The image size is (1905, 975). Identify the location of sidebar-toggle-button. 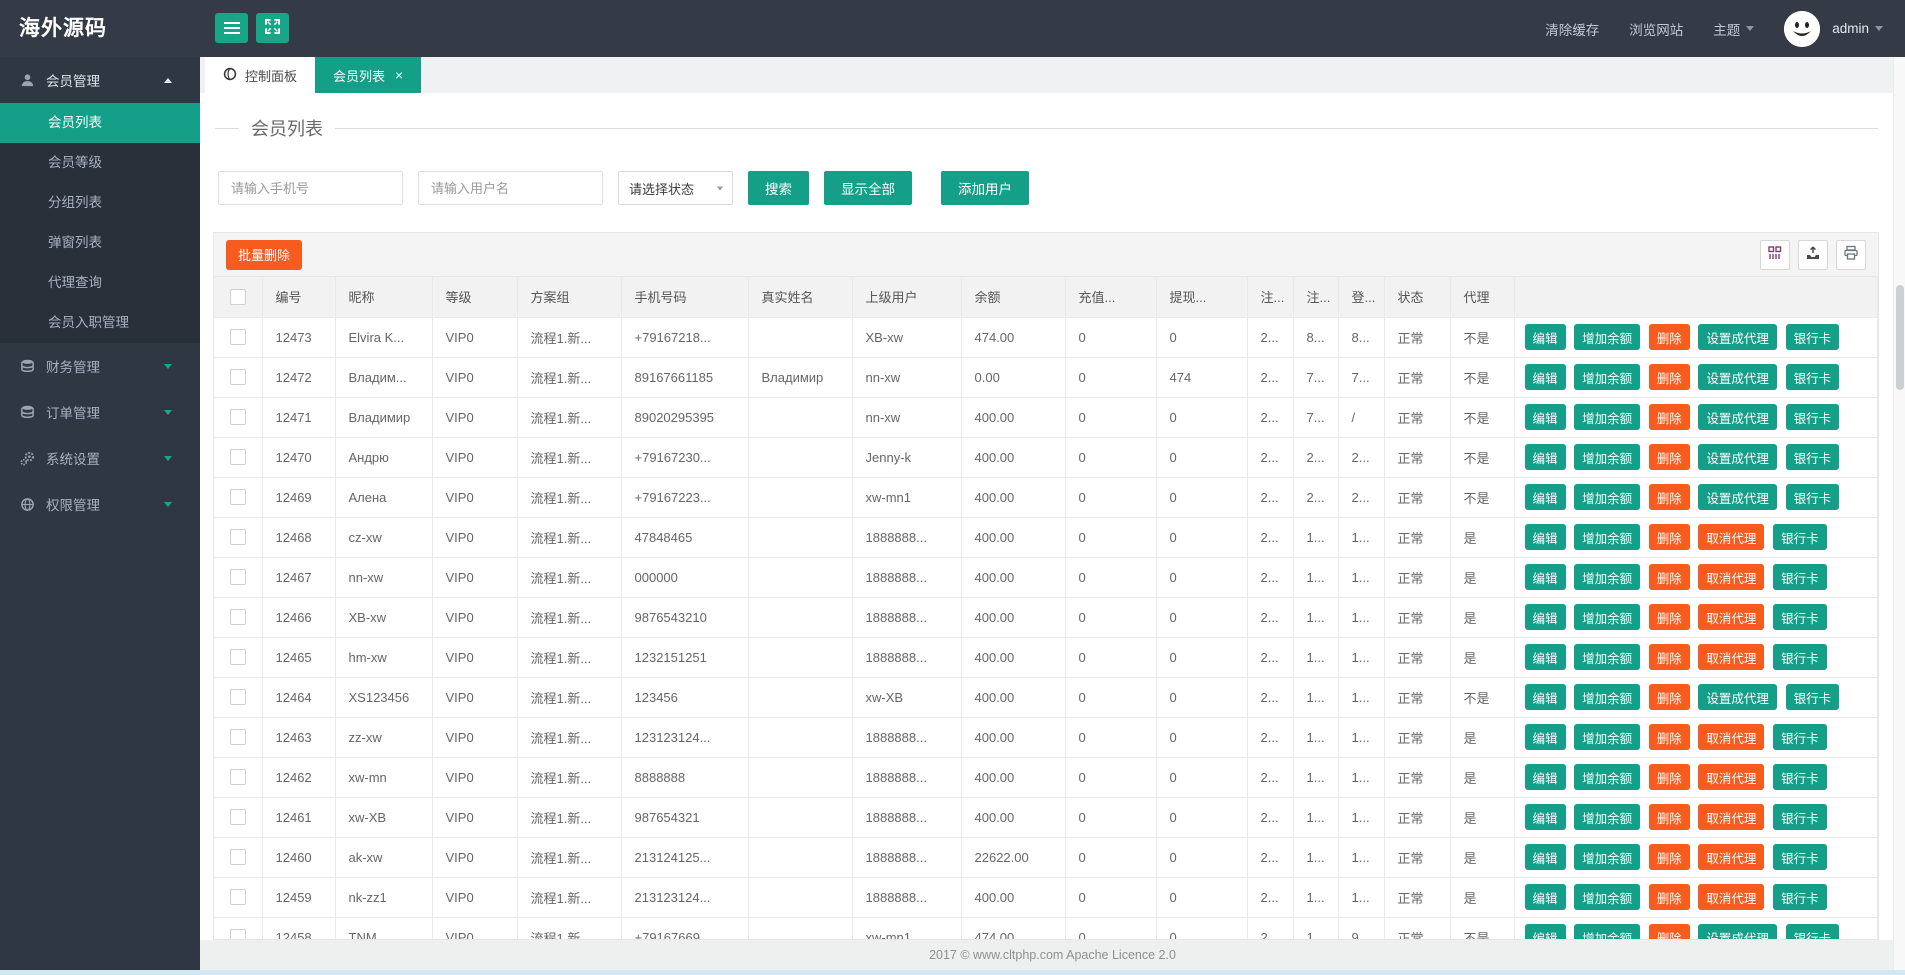
(231, 28).